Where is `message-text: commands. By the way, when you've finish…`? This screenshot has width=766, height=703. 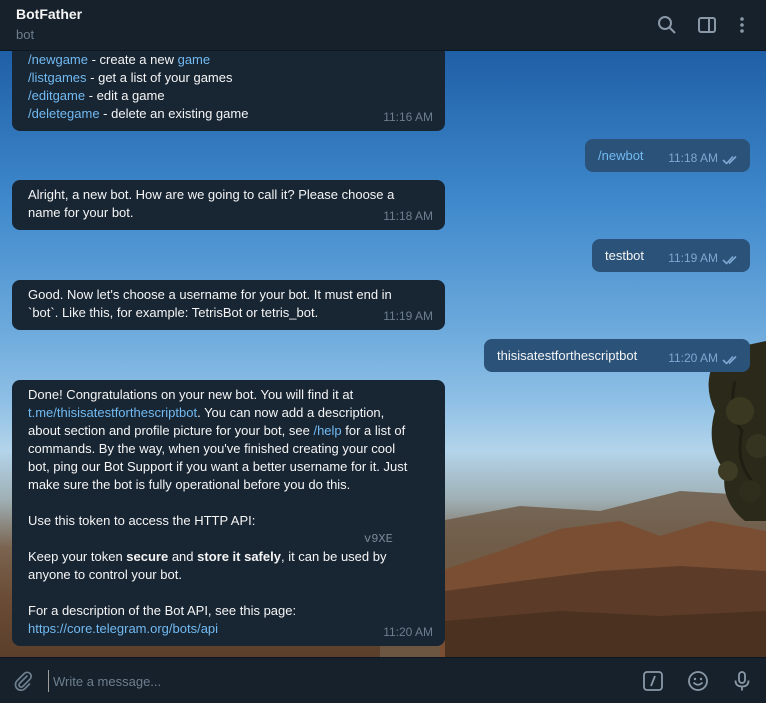 message-text: commands. By the way, when you've finish… is located at coordinates (212, 448).